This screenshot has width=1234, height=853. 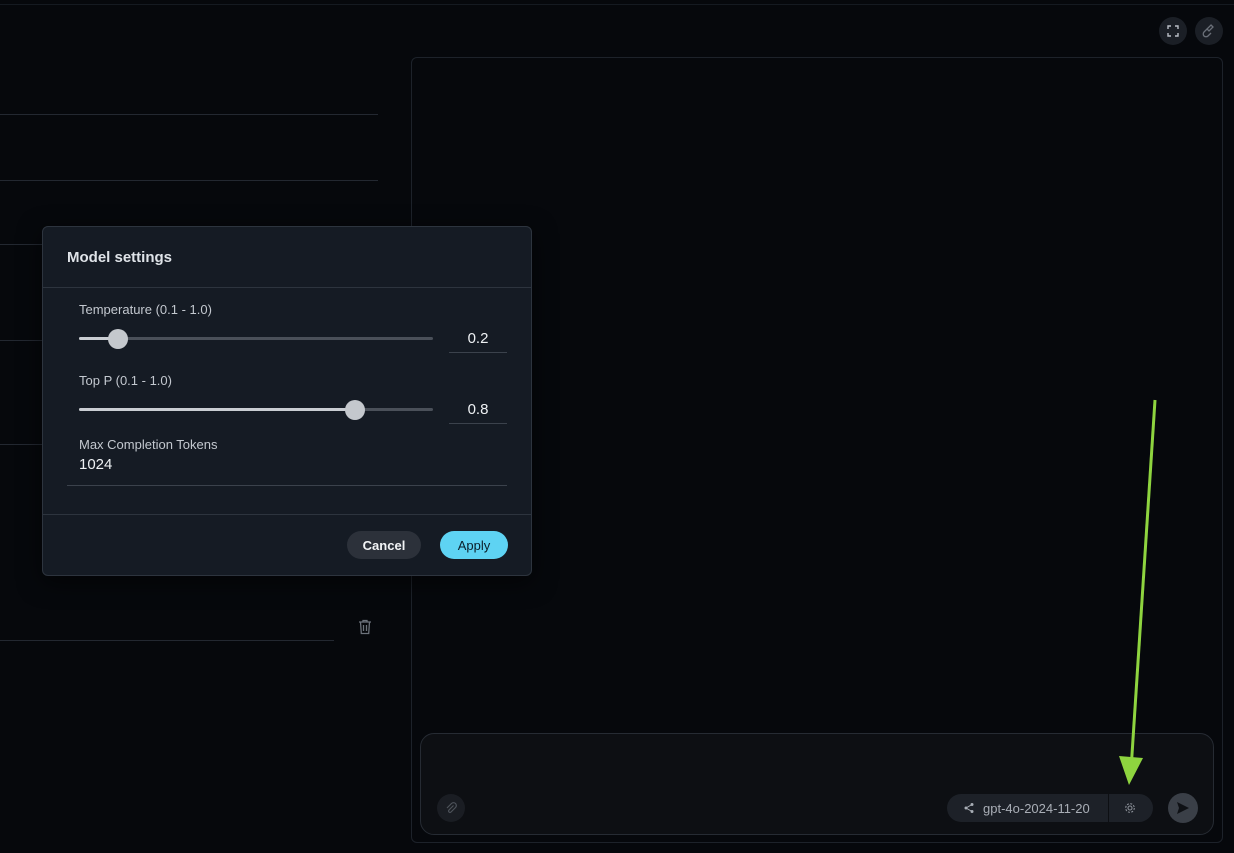 I want to click on attach-icon, so click(x=451, y=808).